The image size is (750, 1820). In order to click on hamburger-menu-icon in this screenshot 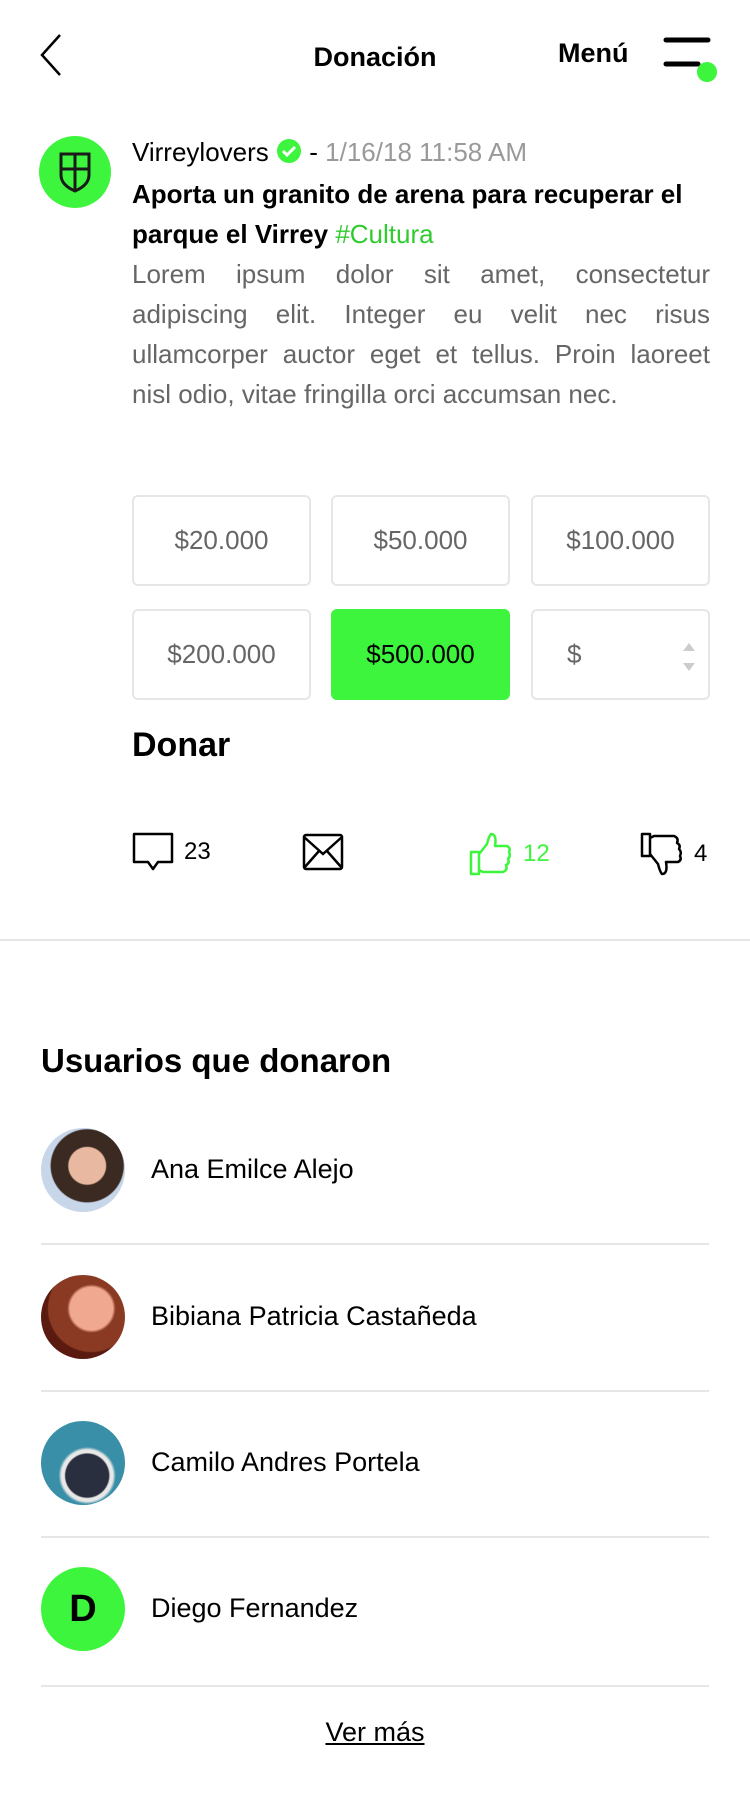, I will do `click(690, 59)`.